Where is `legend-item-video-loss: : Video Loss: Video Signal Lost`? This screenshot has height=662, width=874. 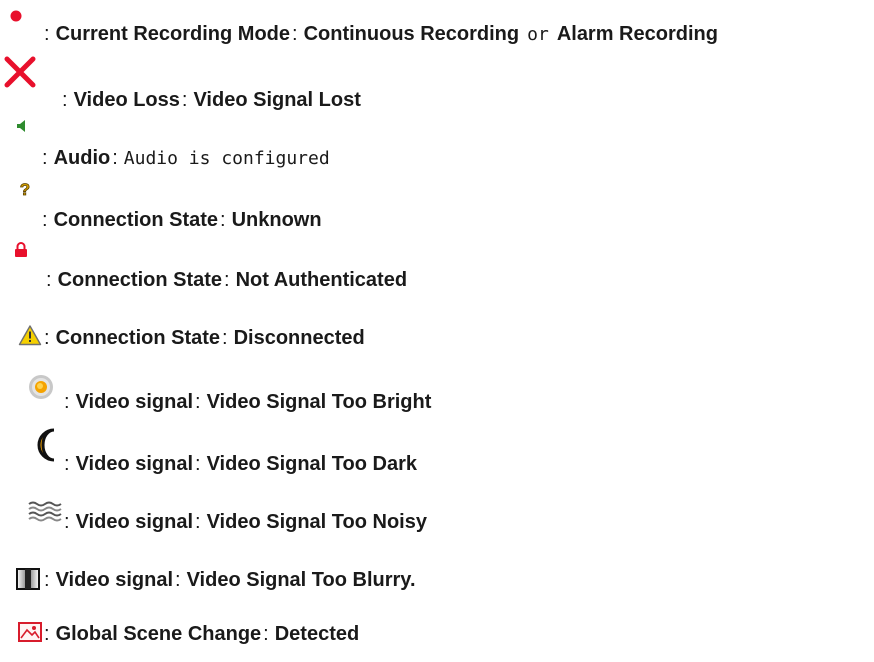 legend-item-video-loss: : Video Loss: Video Signal Lost is located at coordinates (437, 83).